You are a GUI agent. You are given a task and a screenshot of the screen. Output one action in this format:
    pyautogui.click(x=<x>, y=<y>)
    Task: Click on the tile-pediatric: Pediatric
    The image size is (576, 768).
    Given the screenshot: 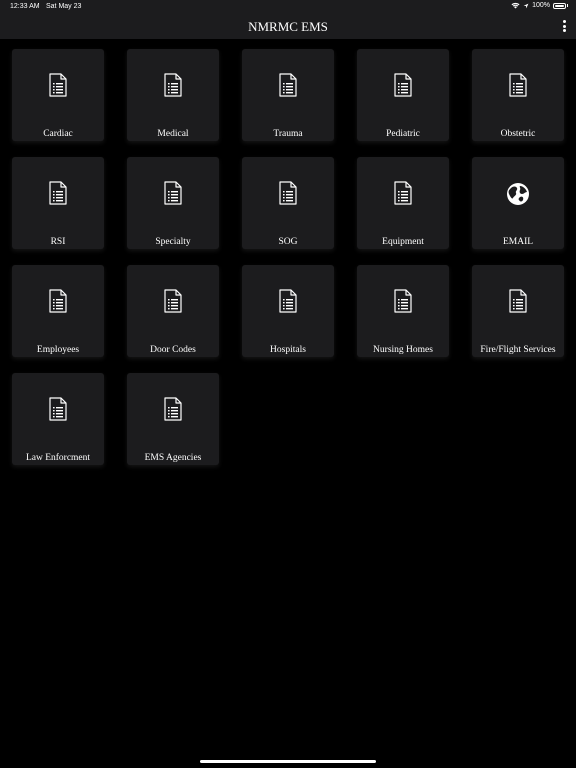 What is the action you would take?
    pyautogui.click(x=403, y=95)
    